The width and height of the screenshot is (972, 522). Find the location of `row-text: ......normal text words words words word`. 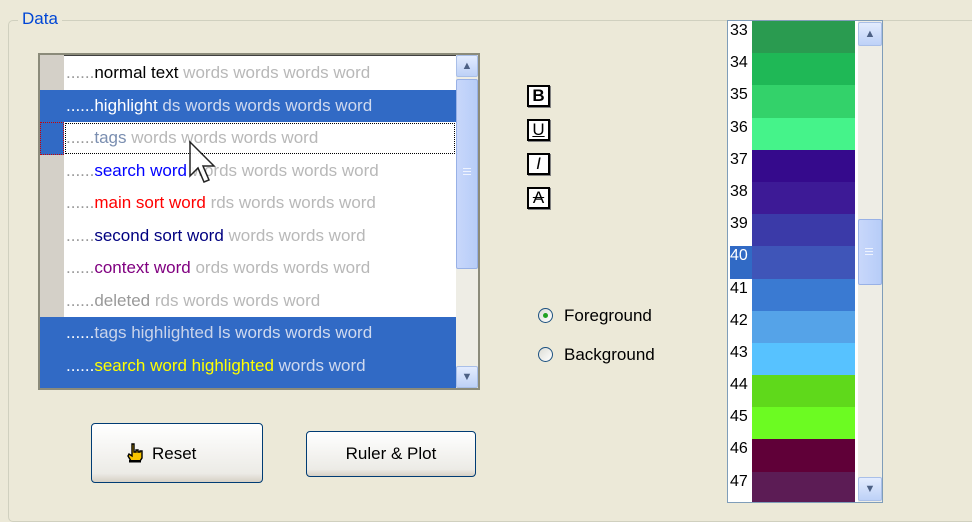

row-text: ......normal text words words words word is located at coordinates (218, 73).